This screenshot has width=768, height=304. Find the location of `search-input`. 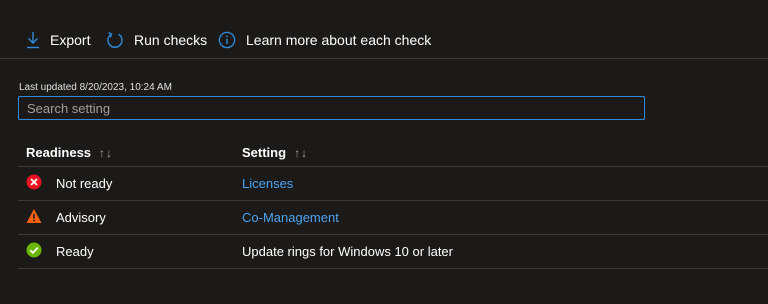

search-input is located at coordinates (331, 108).